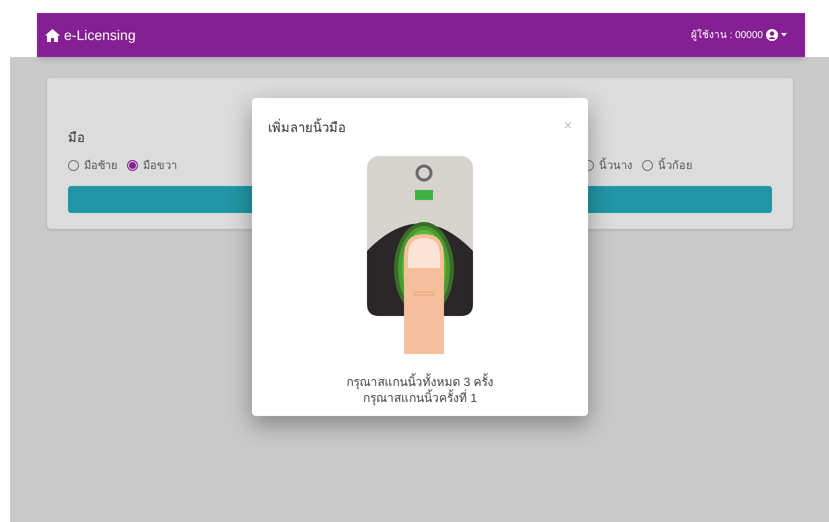 This screenshot has height=522, width=829. What do you see at coordinates (772, 35) in the screenshot?
I see `user-avatar-icon` at bounding box center [772, 35].